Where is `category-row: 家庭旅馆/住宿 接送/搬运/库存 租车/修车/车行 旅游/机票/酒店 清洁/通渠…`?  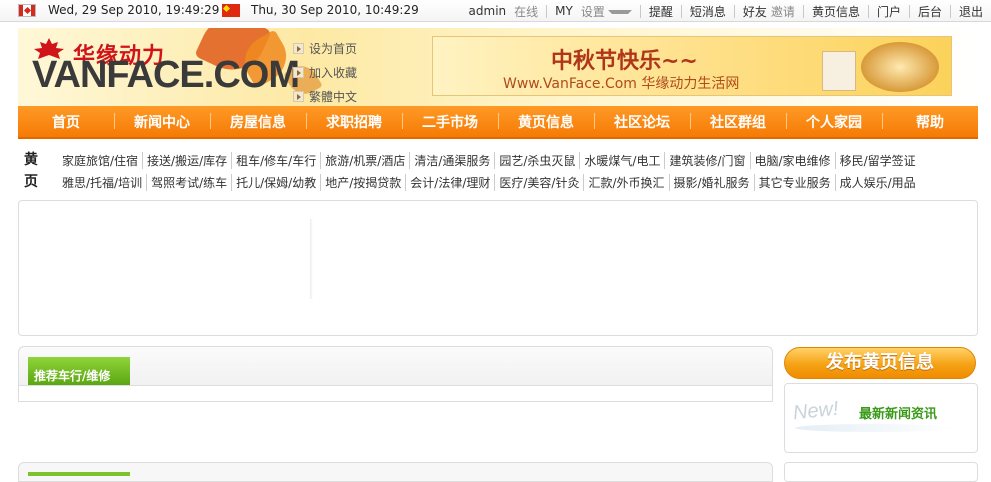 category-row: 家庭旅馆/住宿 接送/搬运/库存 租车/修车/车行 旅游/机票/酒店 清洁/通渠… is located at coordinates (489, 160).